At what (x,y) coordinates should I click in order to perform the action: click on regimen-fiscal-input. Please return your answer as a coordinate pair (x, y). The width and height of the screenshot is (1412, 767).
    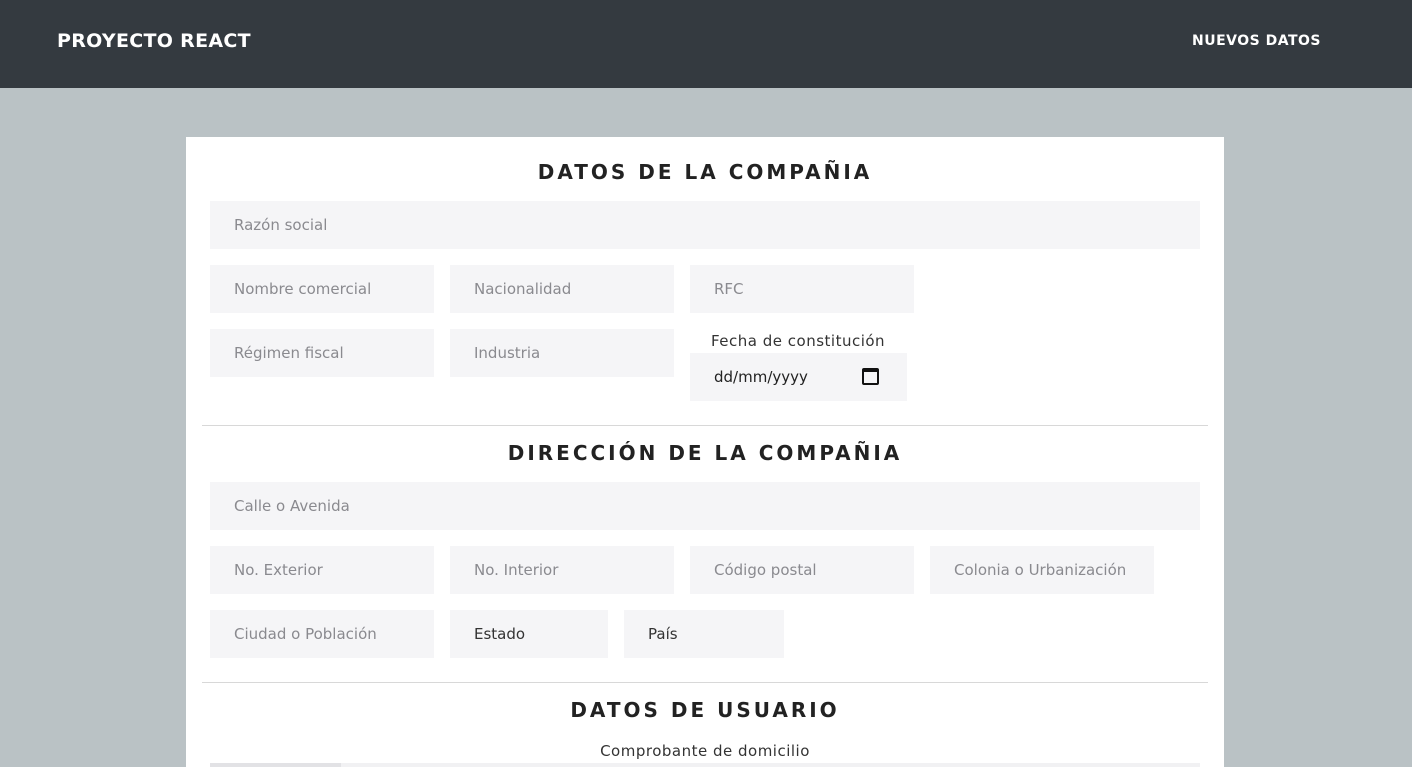
    Looking at the image, I should click on (322, 353).